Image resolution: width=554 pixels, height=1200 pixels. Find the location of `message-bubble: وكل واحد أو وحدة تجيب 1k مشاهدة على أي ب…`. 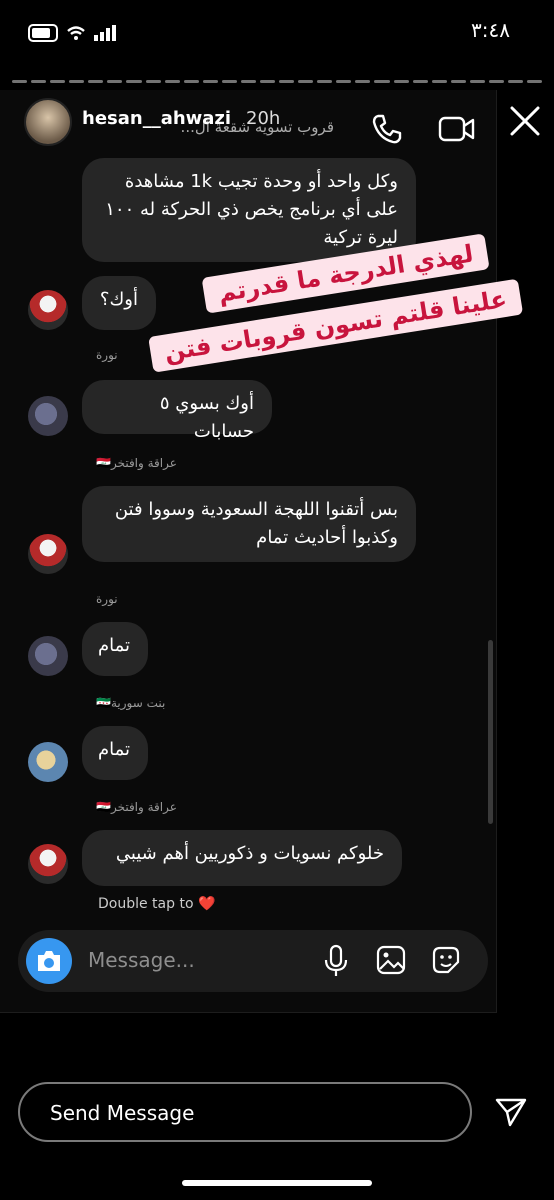

message-bubble: وكل واحد أو وحدة تجيب 1k مشاهدة على أي ب… is located at coordinates (249, 210).